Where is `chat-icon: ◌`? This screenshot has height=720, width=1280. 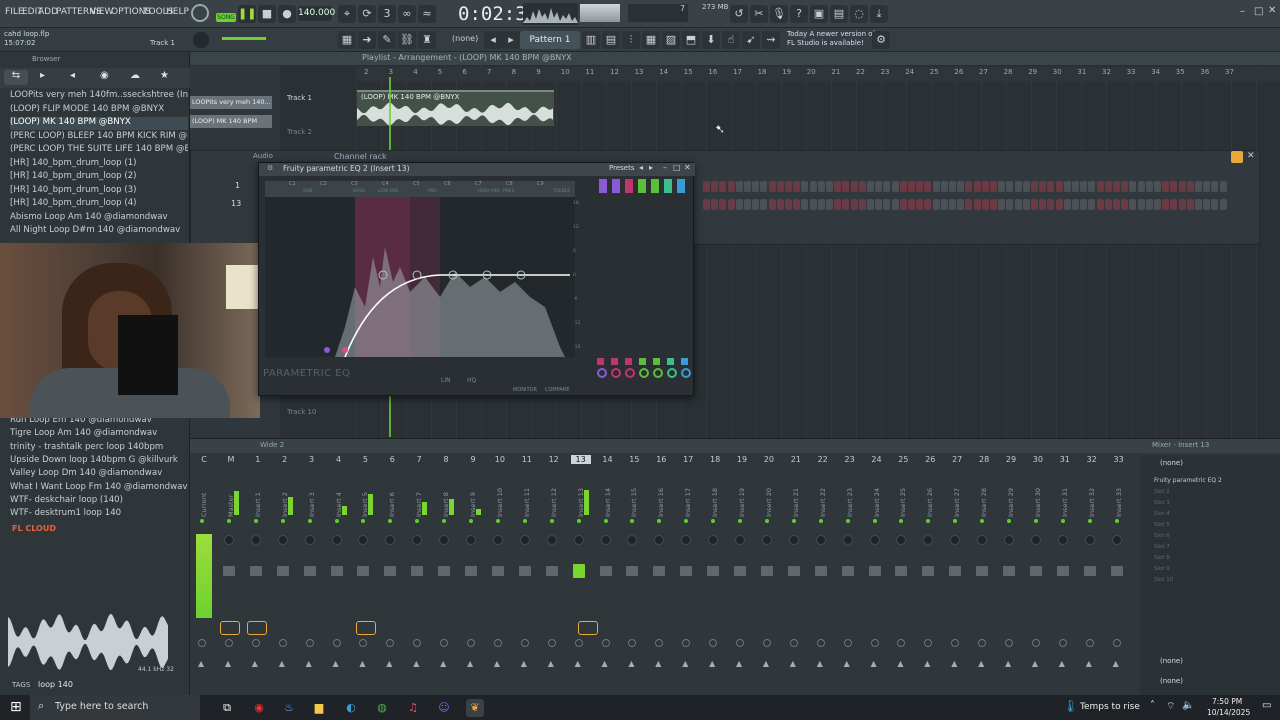
chat-icon: ◌ is located at coordinates (859, 14).